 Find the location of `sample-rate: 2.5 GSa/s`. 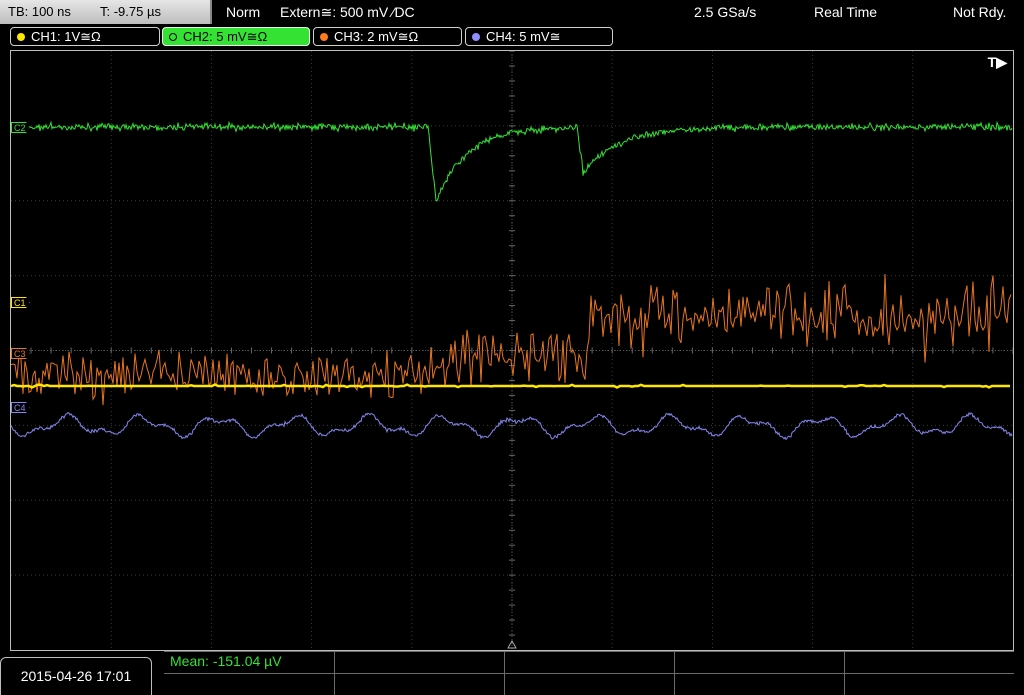

sample-rate: 2.5 GSa/s is located at coordinates (725, 12).